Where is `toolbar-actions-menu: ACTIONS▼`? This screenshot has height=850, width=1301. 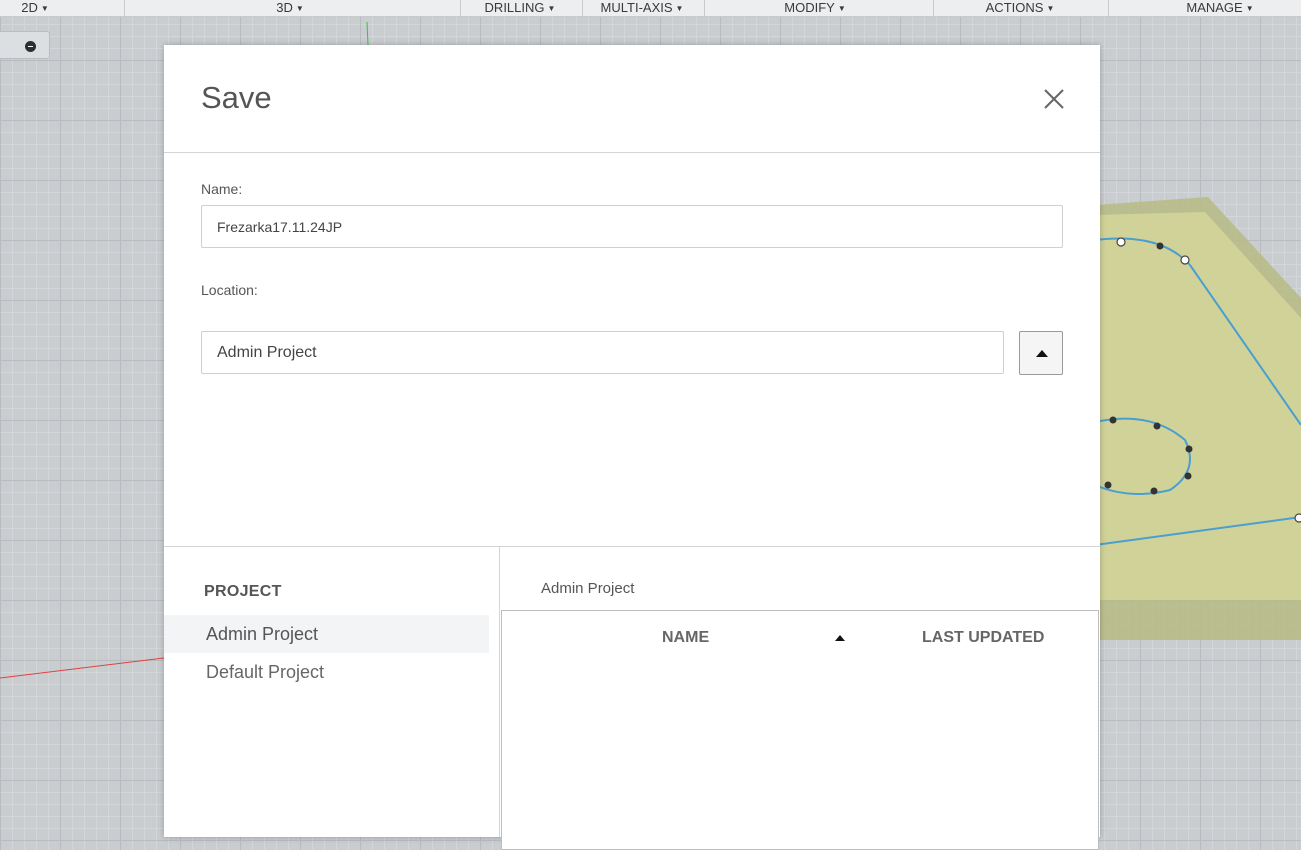 toolbar-actions-menu: ACTIONS▼ is located at coordinates (1020, 8).